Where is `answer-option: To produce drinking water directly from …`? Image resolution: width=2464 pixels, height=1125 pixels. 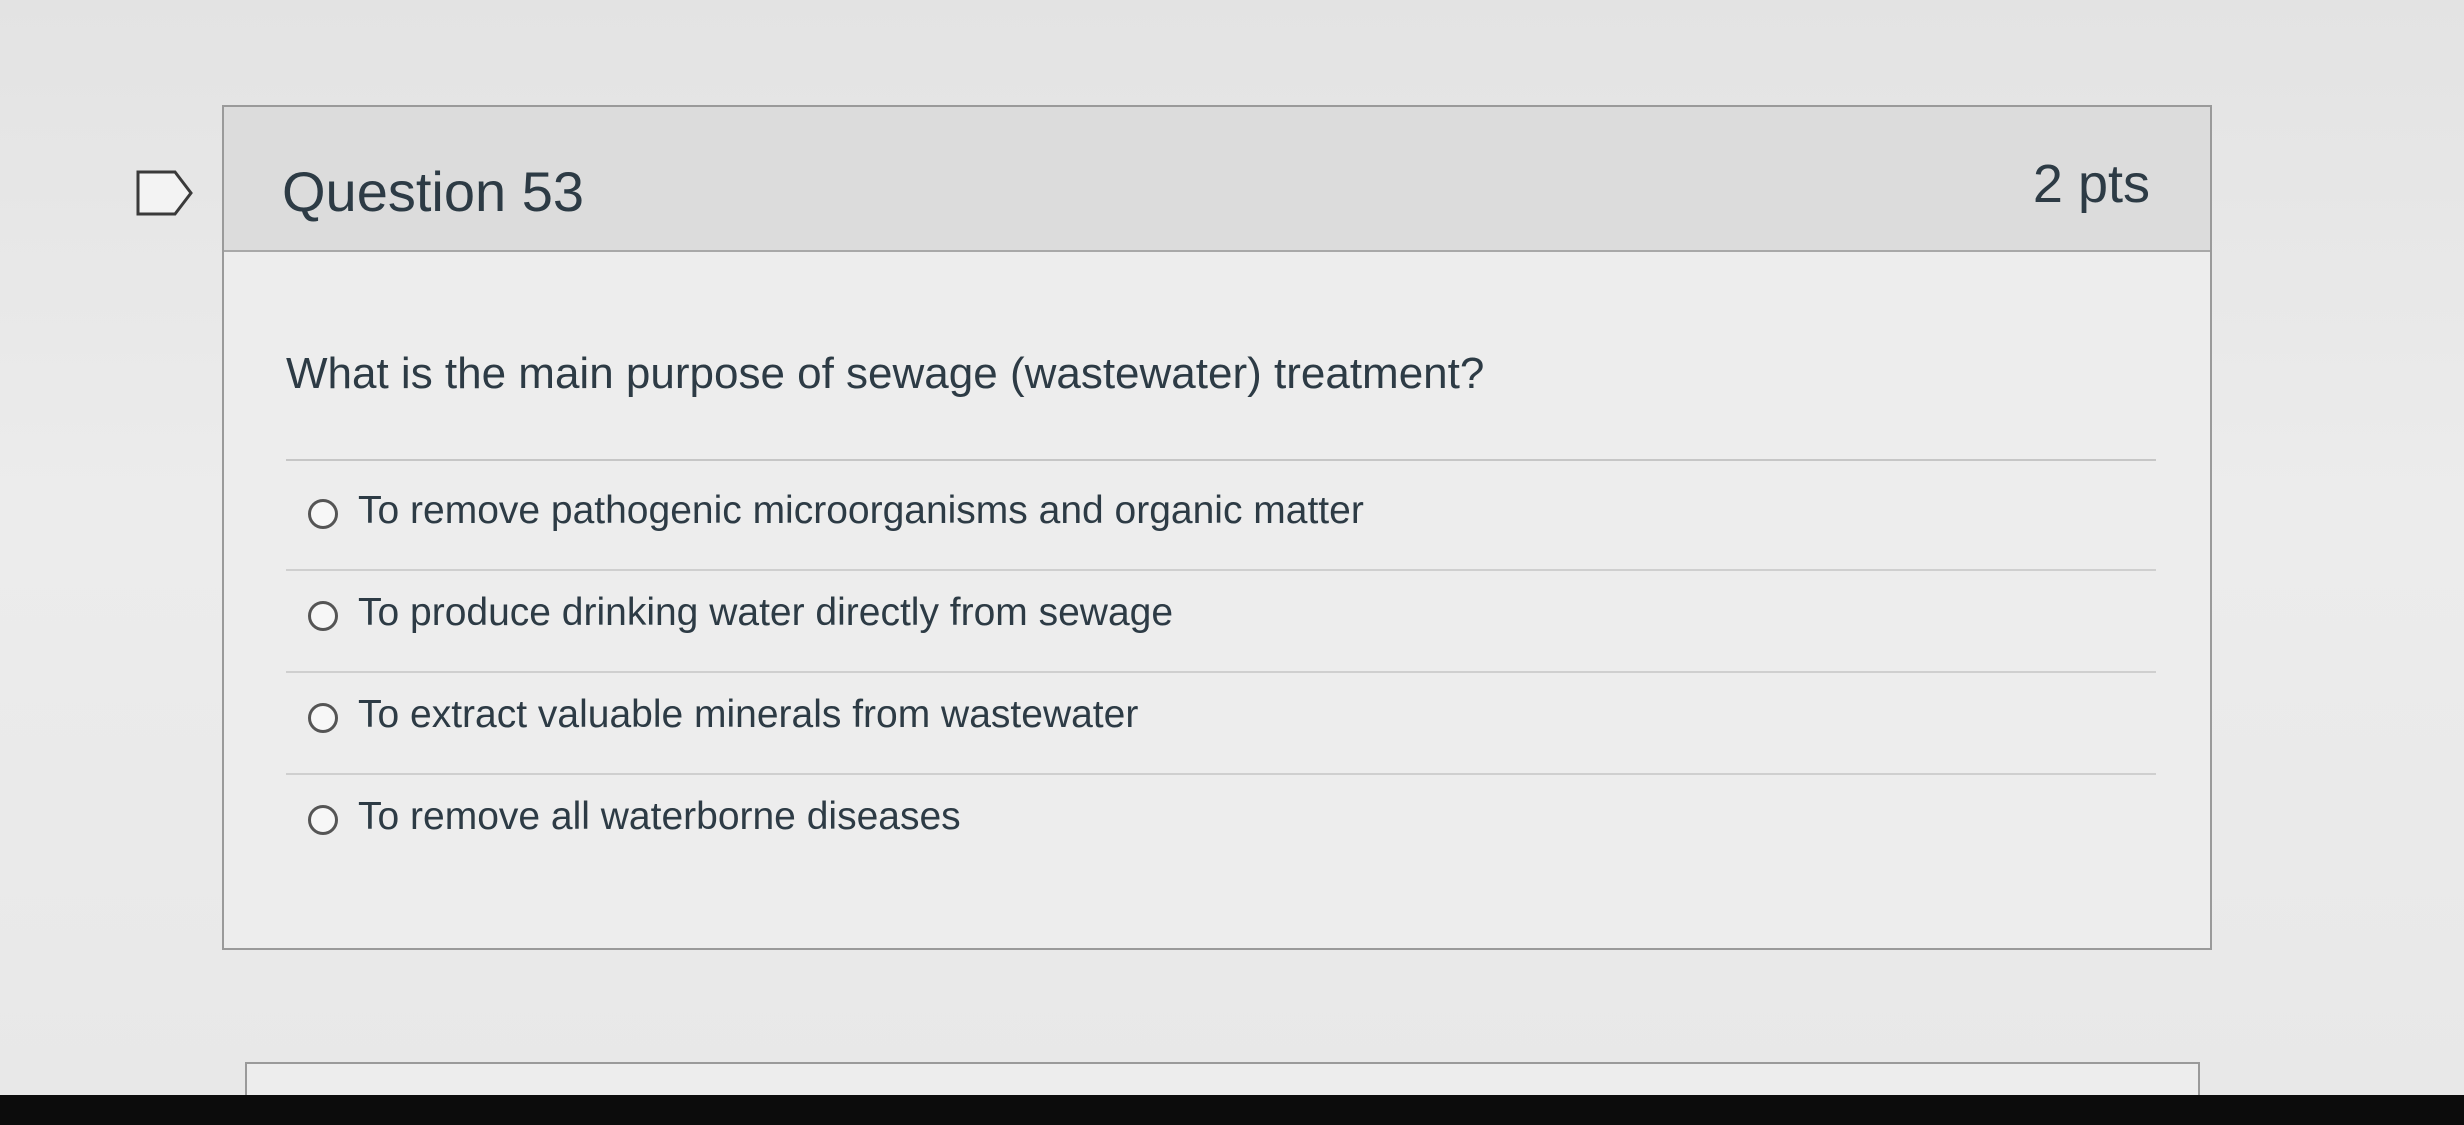
answer-option: To produce drinking water directly from … is located at coordinates (1221, 622).